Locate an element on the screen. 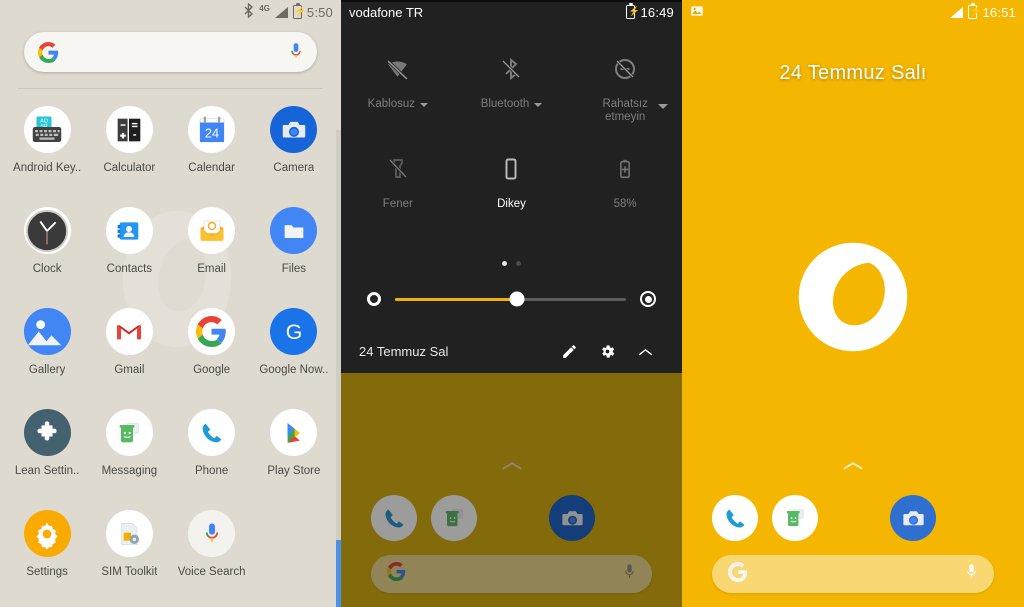 The image size is (1024, 607). pencil-edit-icon is located at coordinates (569, 351).